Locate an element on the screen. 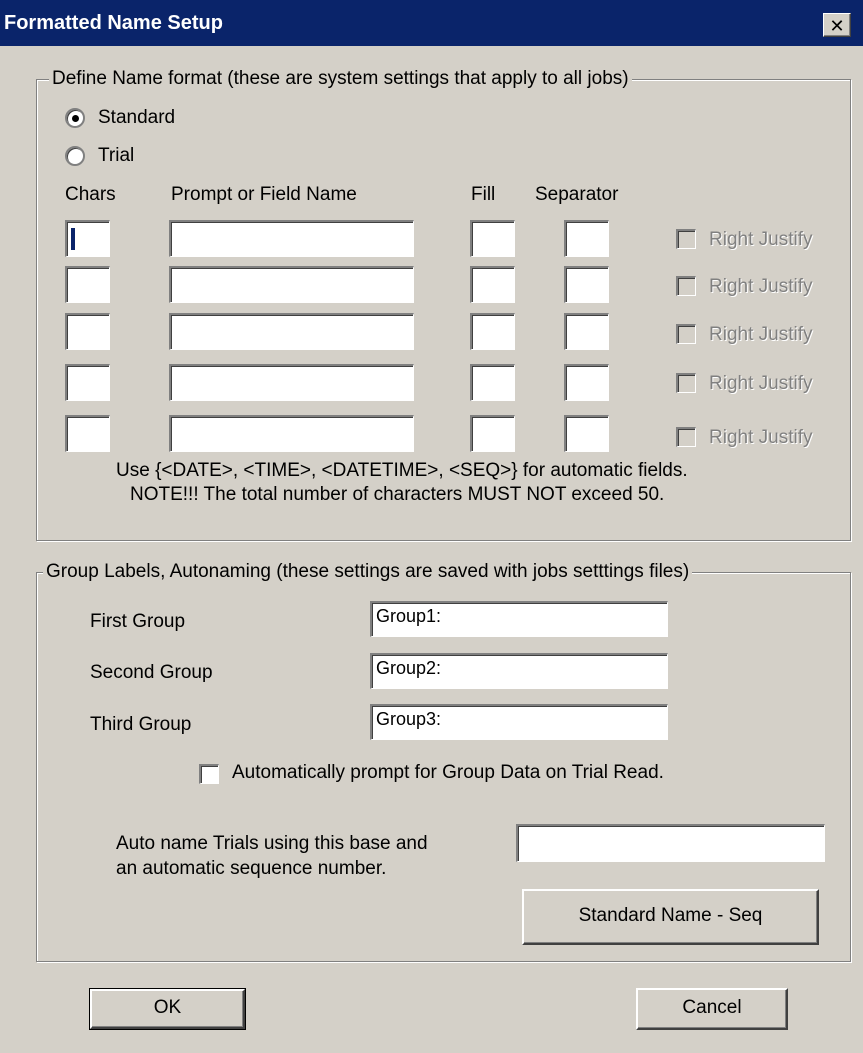  window-title: Formatted Name Setup is located at coordinates (113, 23).